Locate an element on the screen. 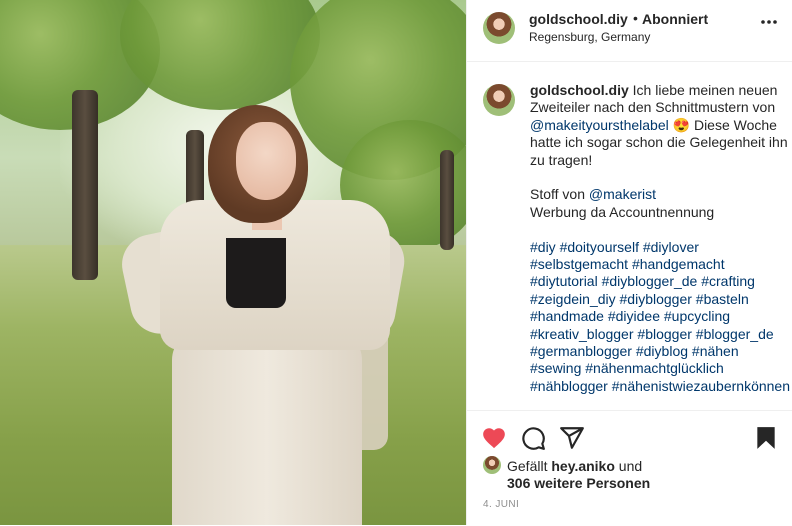 The height and width of the screenshot is (526, 792). caption-username: goldschool.diy is located at coordinates (579, 90).